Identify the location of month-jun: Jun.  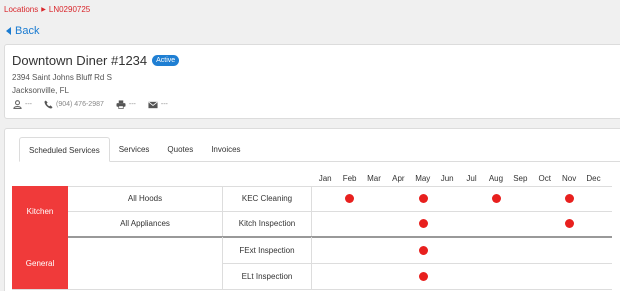
(447, 178).